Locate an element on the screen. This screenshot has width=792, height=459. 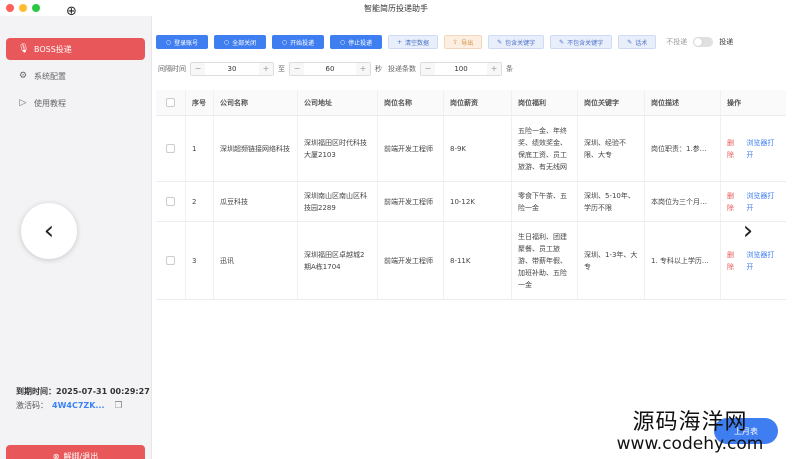
delete-link: 删除 is located at coordinates (733, 149).